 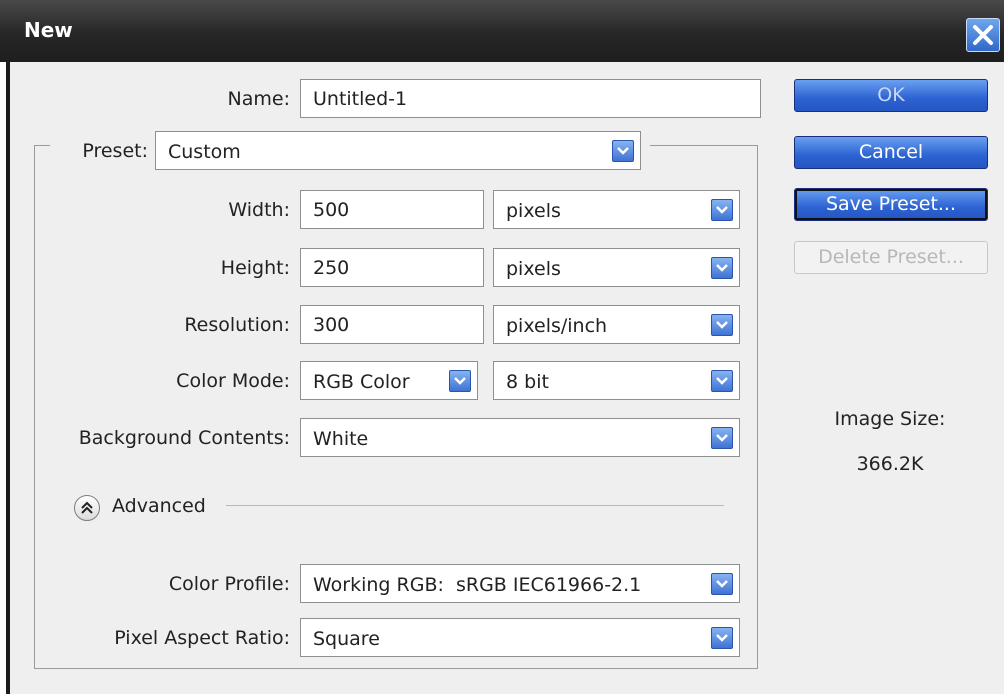 I want to click on pixel-aspect-ratio-label: Pixel Aspect Ratio:, so click(x=202, y=638).